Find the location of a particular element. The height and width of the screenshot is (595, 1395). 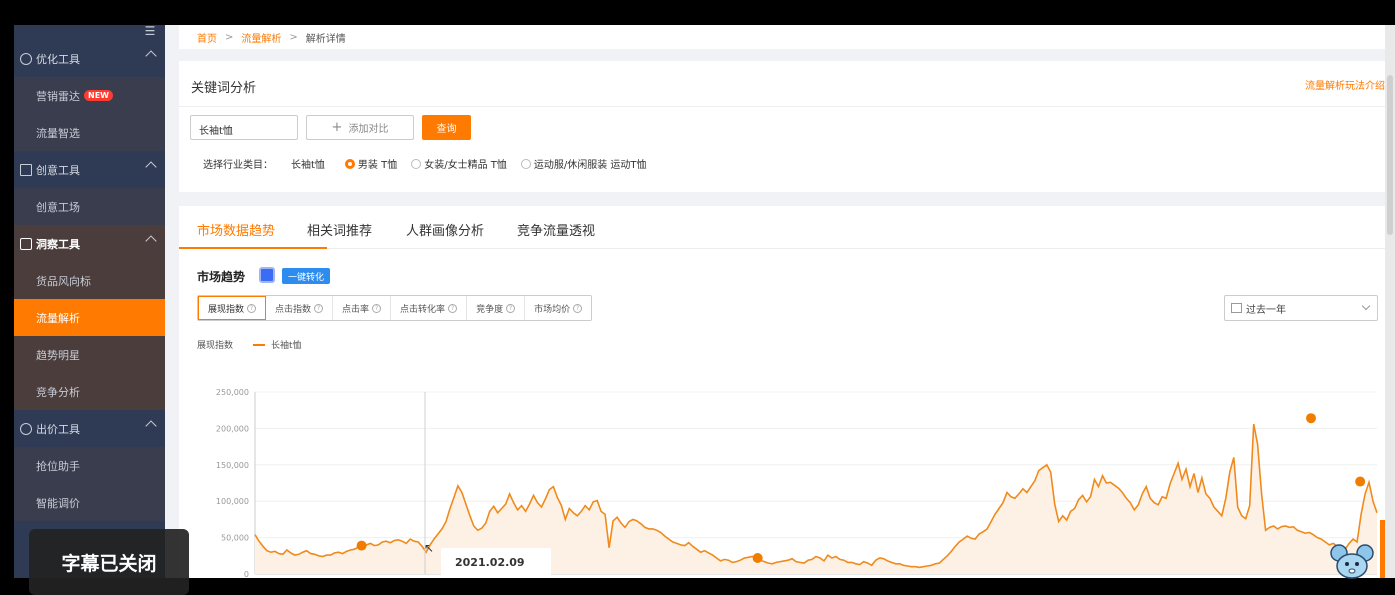

building-icon is located at coordinates (26, 169).